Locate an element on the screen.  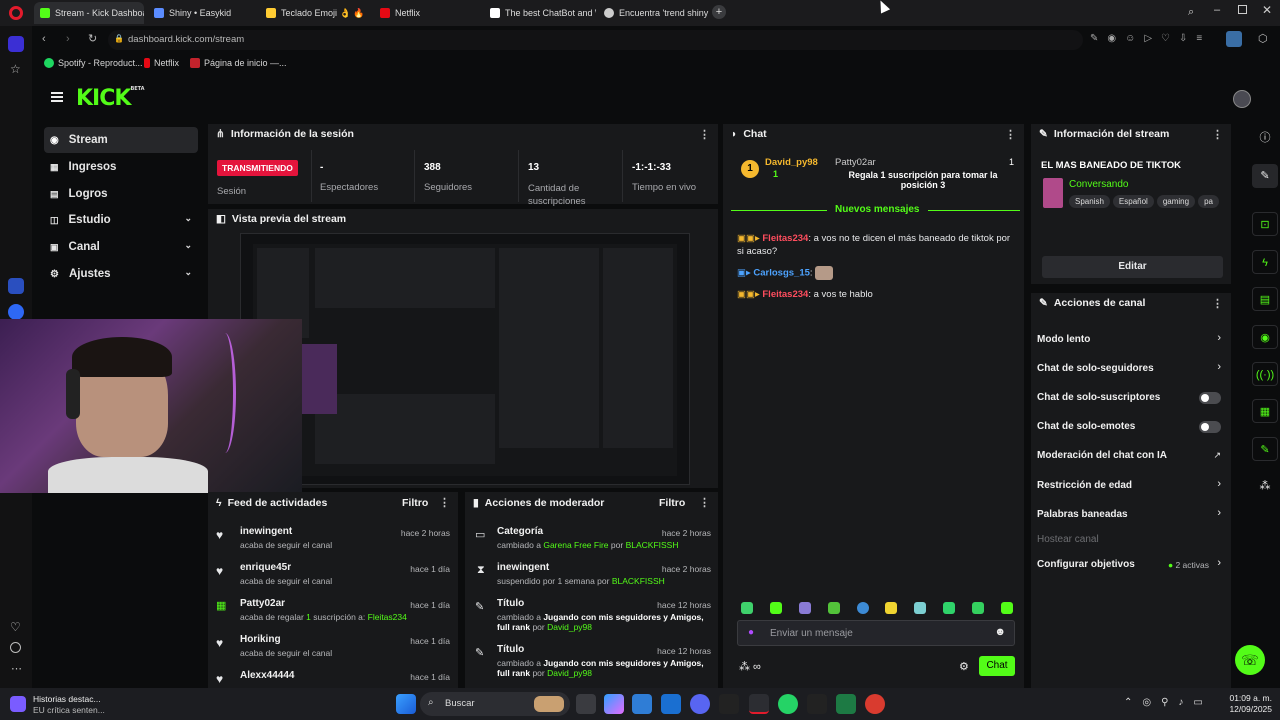
whatsapp-icon is located at coordinates (788, 704).